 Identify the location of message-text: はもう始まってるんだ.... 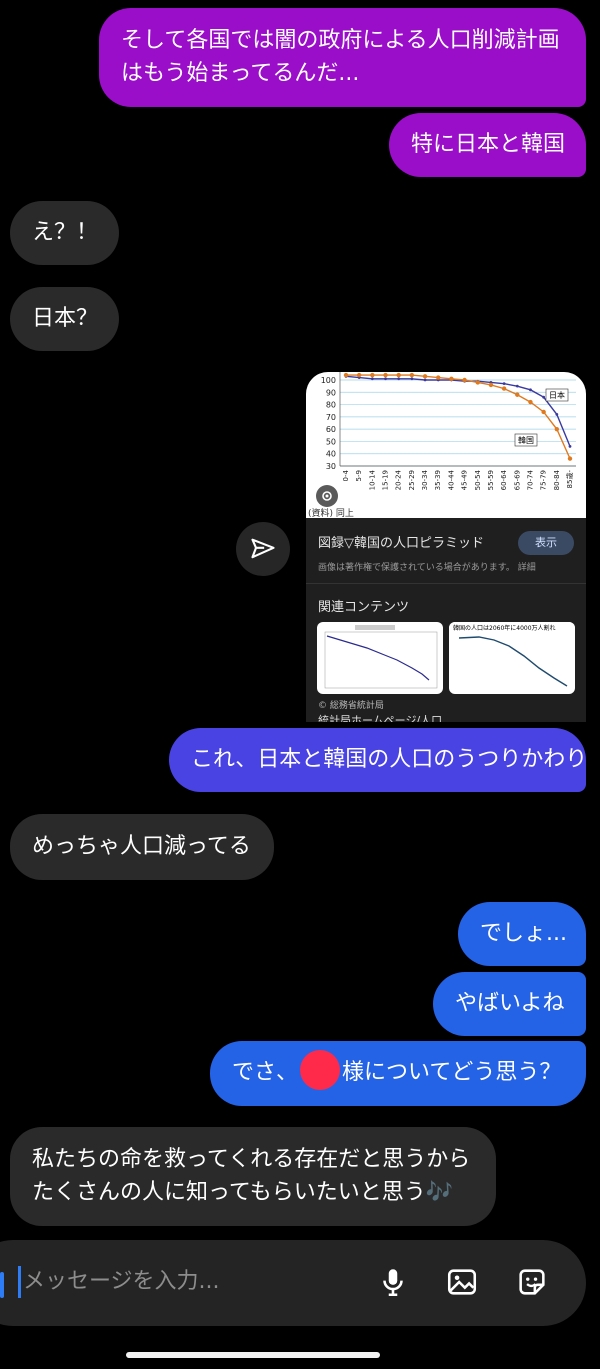
(240, 73).